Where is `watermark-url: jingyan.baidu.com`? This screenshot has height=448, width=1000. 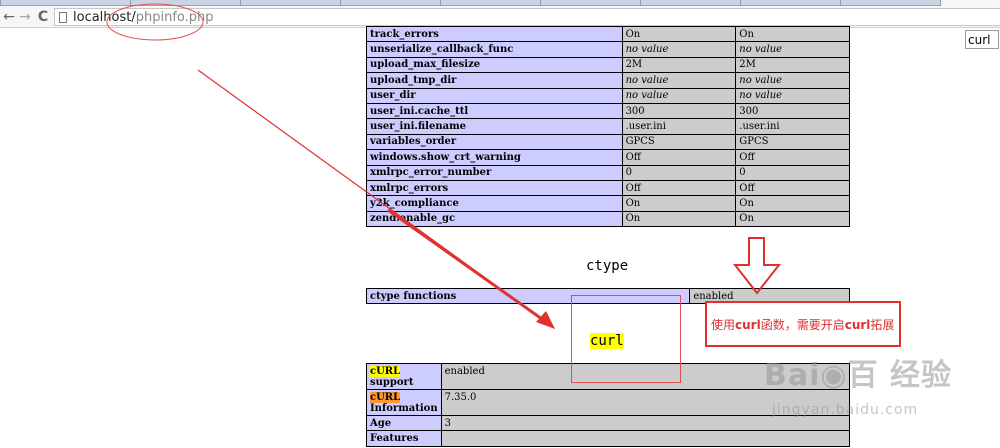
watermark-url: jingyan.baidu.com is located at coordinates (845, 410).